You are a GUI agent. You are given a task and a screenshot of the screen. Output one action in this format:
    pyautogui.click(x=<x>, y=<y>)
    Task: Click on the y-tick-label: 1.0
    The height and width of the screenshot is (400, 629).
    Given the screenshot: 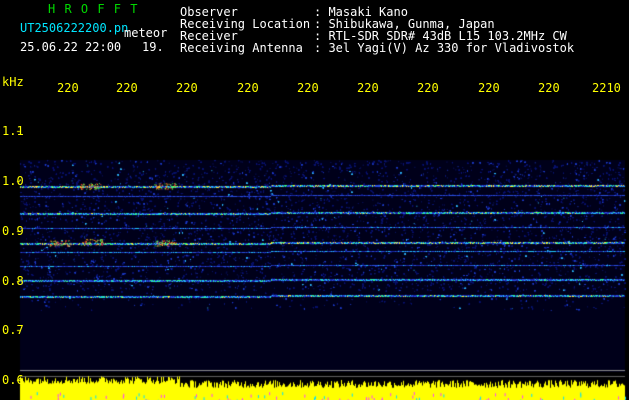 What is the action you would take?
    pyautogui.click(x=13, y=181)
    